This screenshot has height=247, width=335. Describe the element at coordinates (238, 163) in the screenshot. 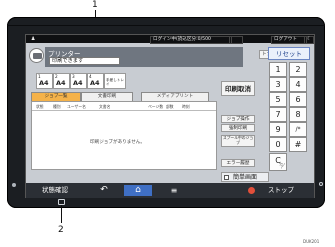

I see `error-history-button: エラー履歴` at that location.